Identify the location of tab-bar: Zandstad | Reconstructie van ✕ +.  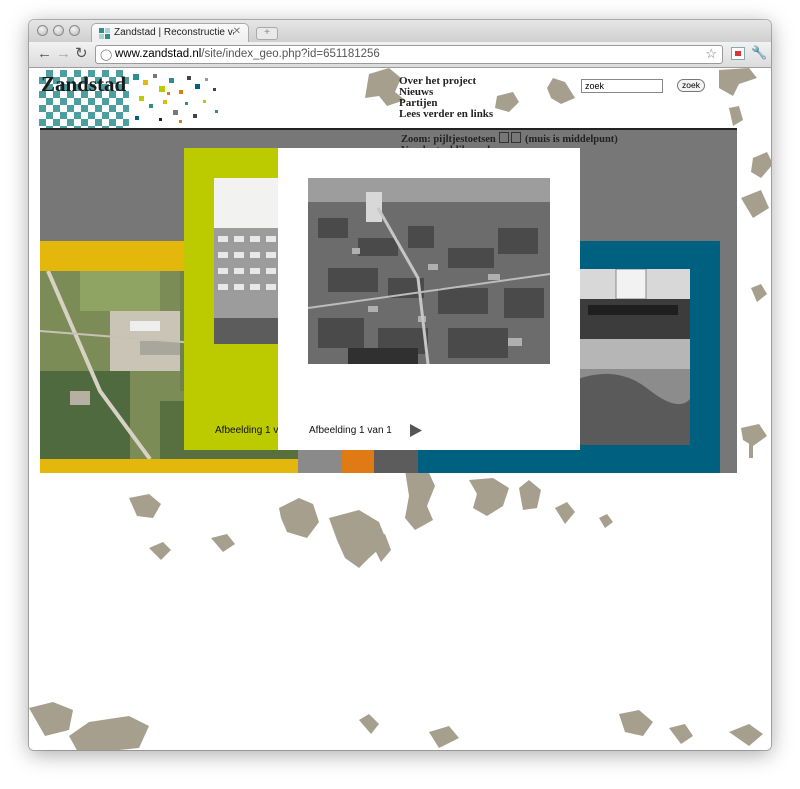
(400, 31).